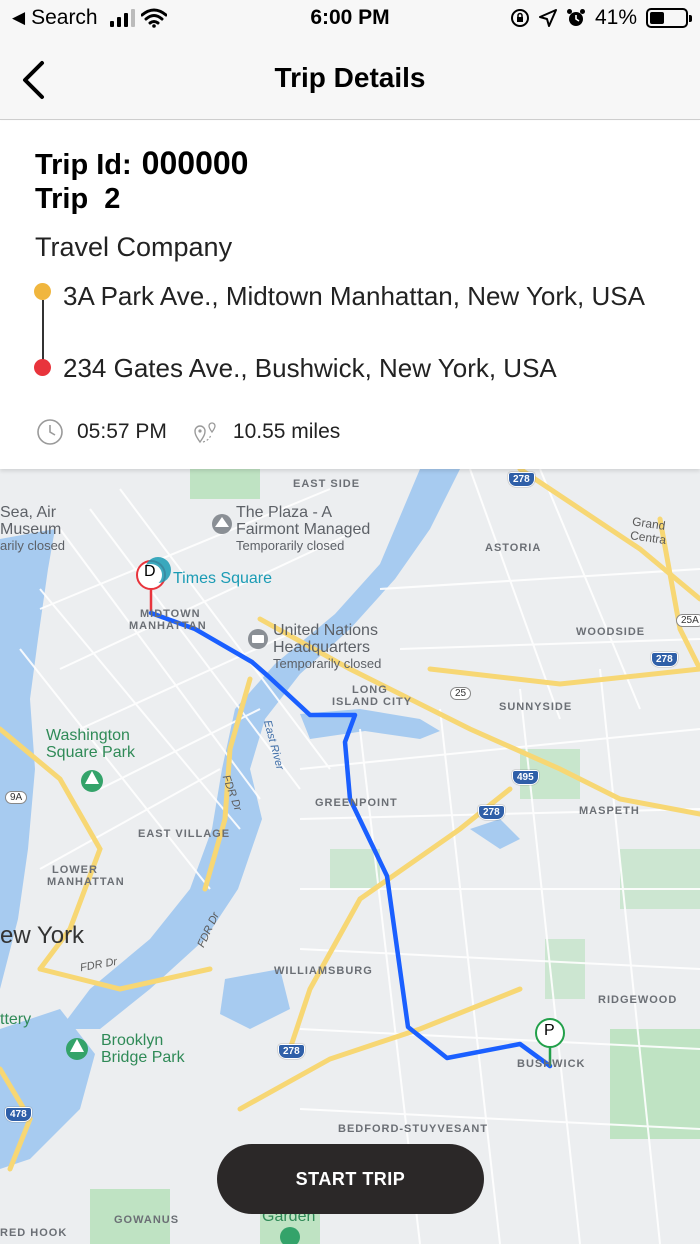 Image resolution: width=700 pixels, height=1244 pixels. Describe the element at coordinates (86, 882) in the screenshot. I see `map-label-lower-manhattan: MANHATTAN` at that location.